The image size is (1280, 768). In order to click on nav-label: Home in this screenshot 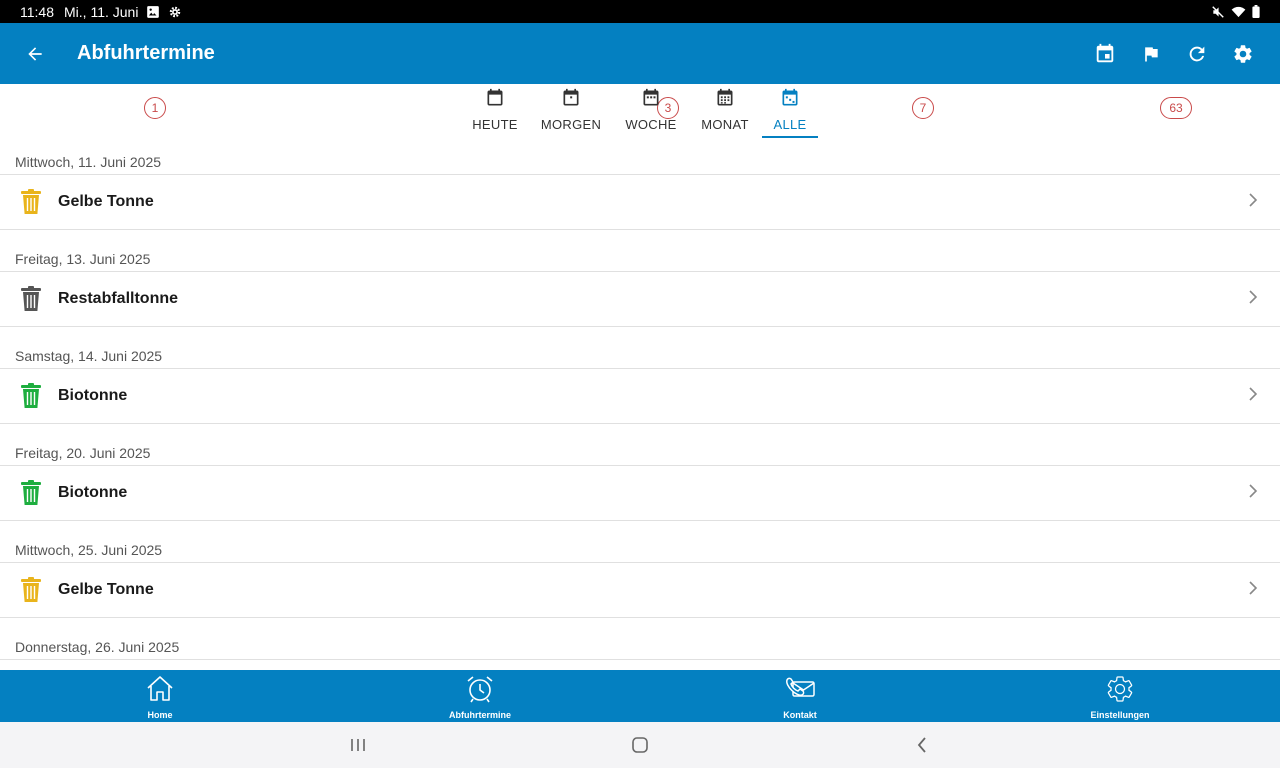, I will do `click(160, 715)`.